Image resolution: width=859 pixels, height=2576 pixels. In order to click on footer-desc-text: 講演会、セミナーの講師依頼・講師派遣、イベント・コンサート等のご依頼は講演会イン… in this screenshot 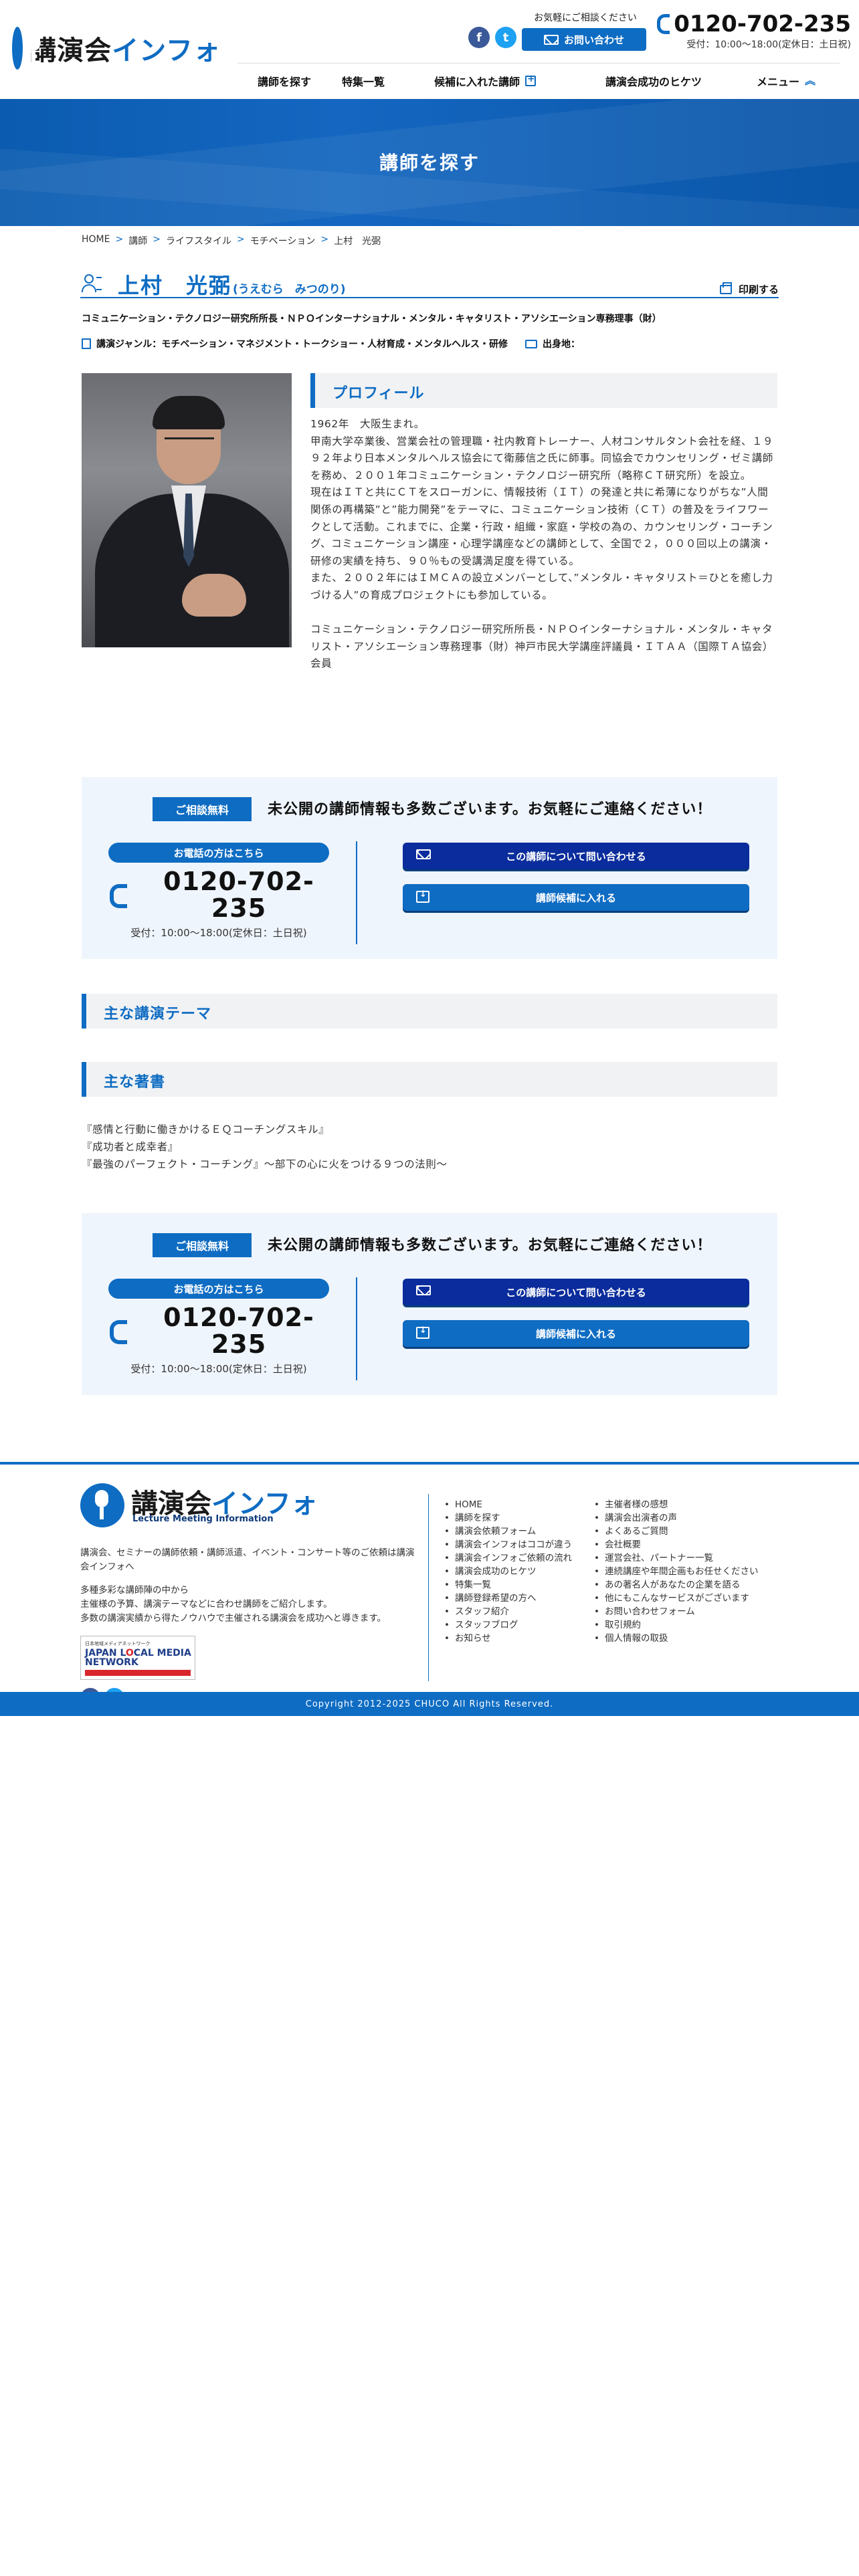, I will do `click(248, 1559)`.